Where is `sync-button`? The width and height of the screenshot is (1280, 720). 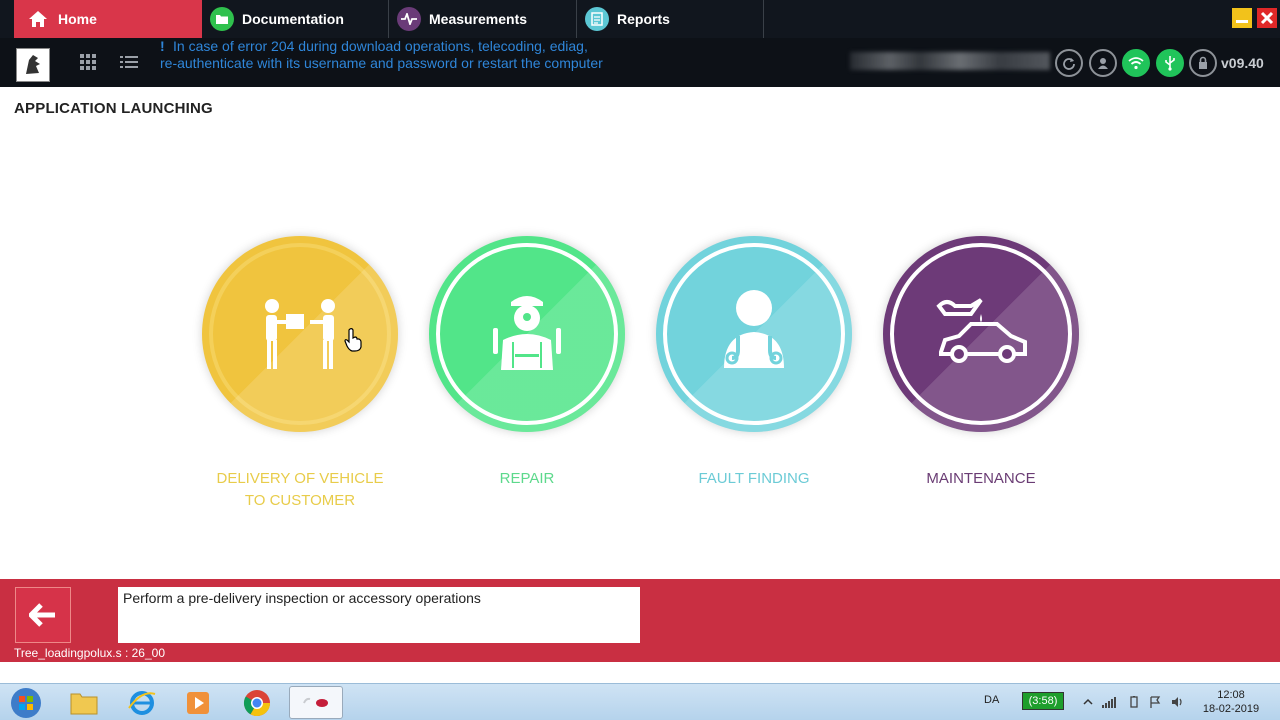 sync-button is located at coordinates (1069, 63).